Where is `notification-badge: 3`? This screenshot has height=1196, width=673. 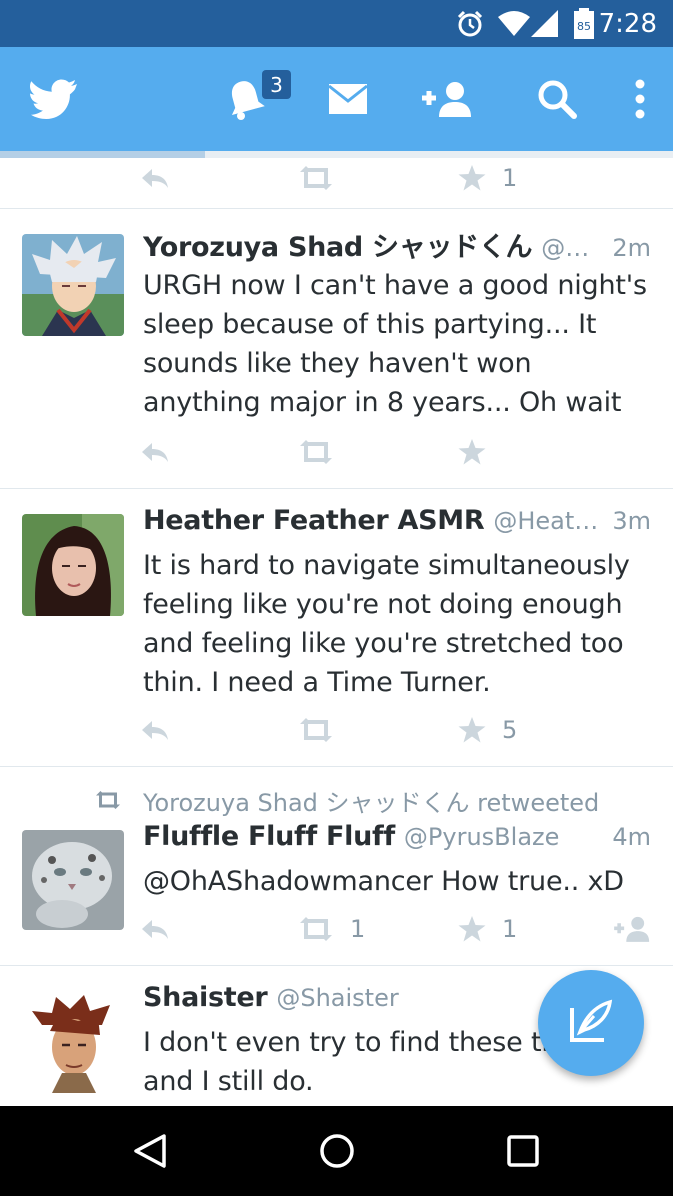 notification-badge: 3 is located at coordinates (276, 84).